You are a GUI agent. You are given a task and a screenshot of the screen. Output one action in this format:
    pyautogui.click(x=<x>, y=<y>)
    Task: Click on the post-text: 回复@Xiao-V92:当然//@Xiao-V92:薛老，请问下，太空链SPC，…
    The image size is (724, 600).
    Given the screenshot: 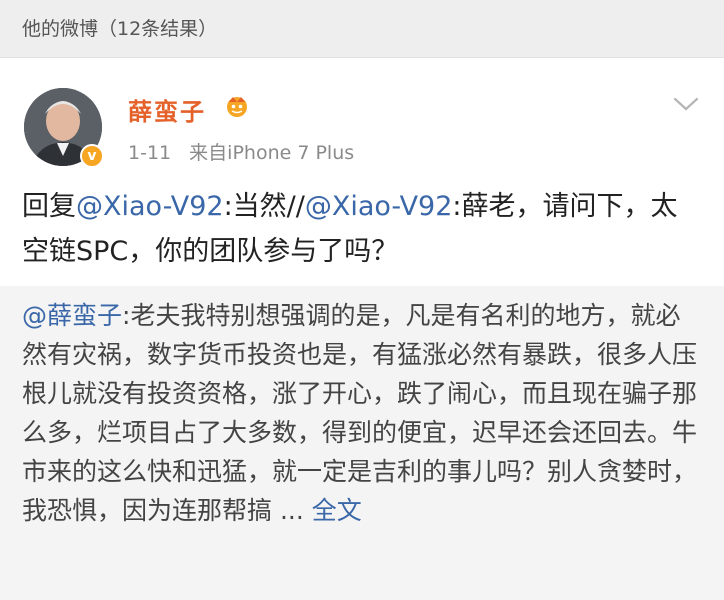 What is the action you would take?
    pyautogui.click(x=362, y=229)
    